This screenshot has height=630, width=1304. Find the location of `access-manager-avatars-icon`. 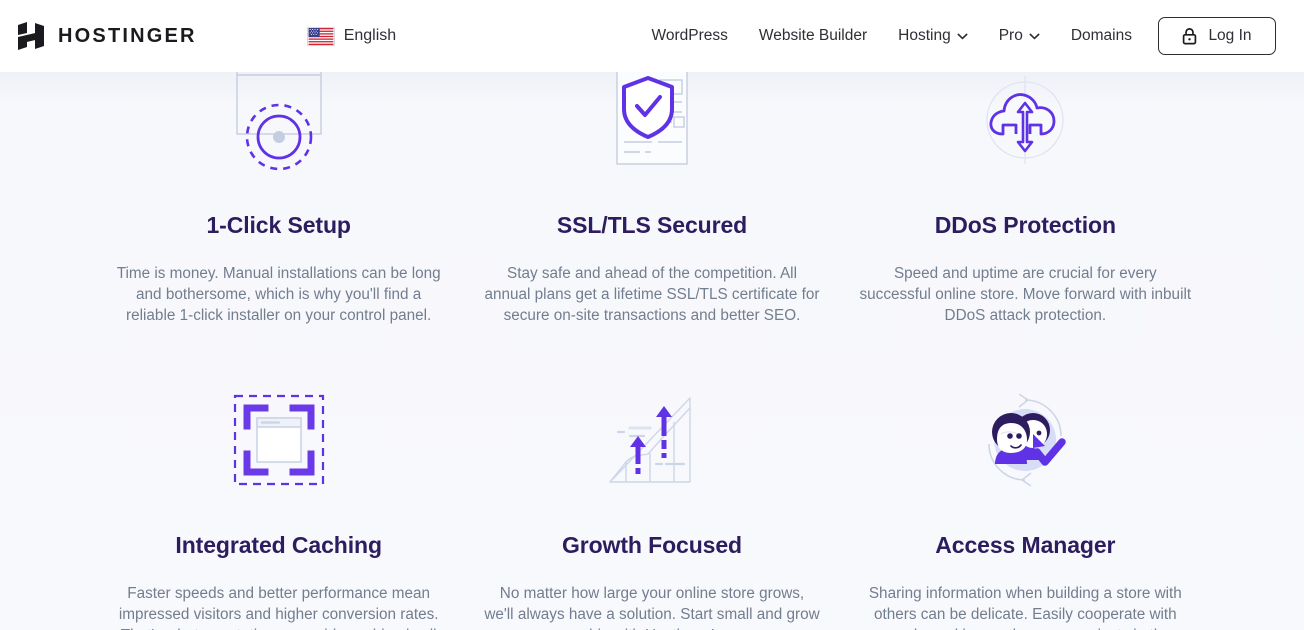

access-manager-avatars-icon is located at coordinates (1025, 440).